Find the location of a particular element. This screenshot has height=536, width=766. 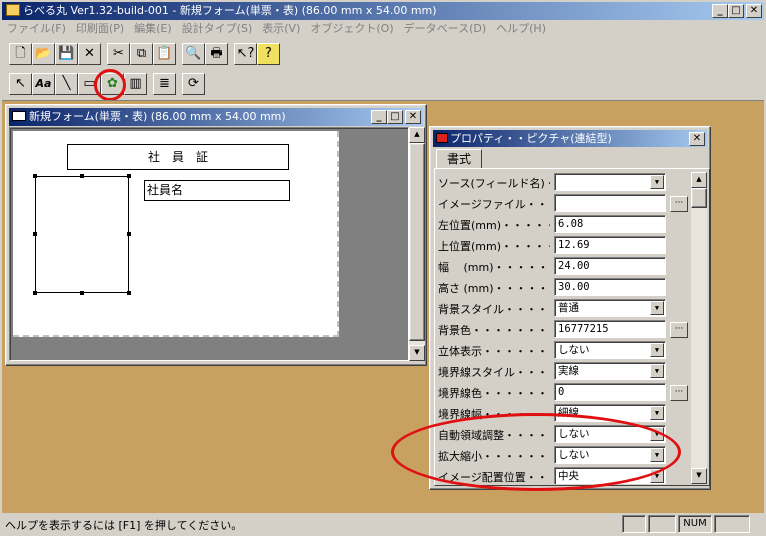

scroll-down-arrow-icon: ▼ is located at coordinates (417, 353).